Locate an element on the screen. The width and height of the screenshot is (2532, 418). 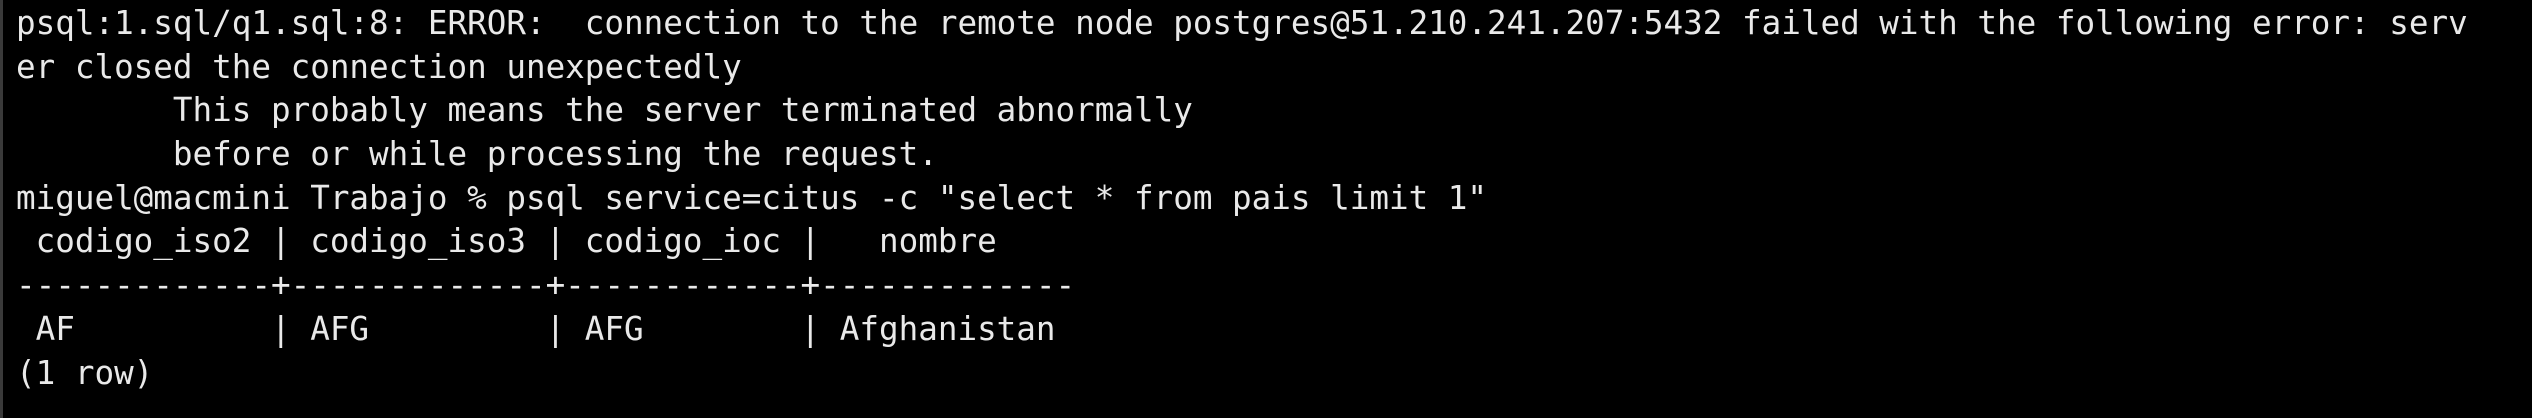
error-line-continuation: er closed the connection unexpectedly is located at coordinates (379, 66).